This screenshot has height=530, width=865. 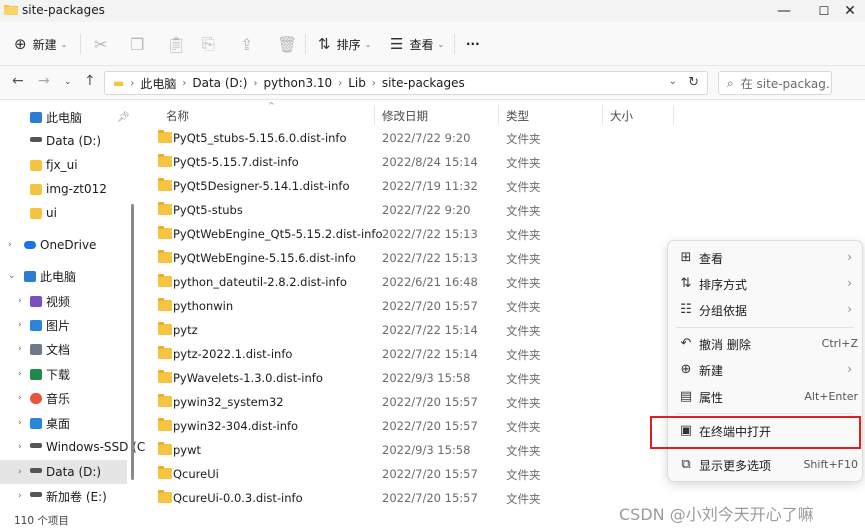 What do you see at coordinates (132, 342) in the screenshot?
I see `scrollbar-thumb` at bounding box center [132, 342].